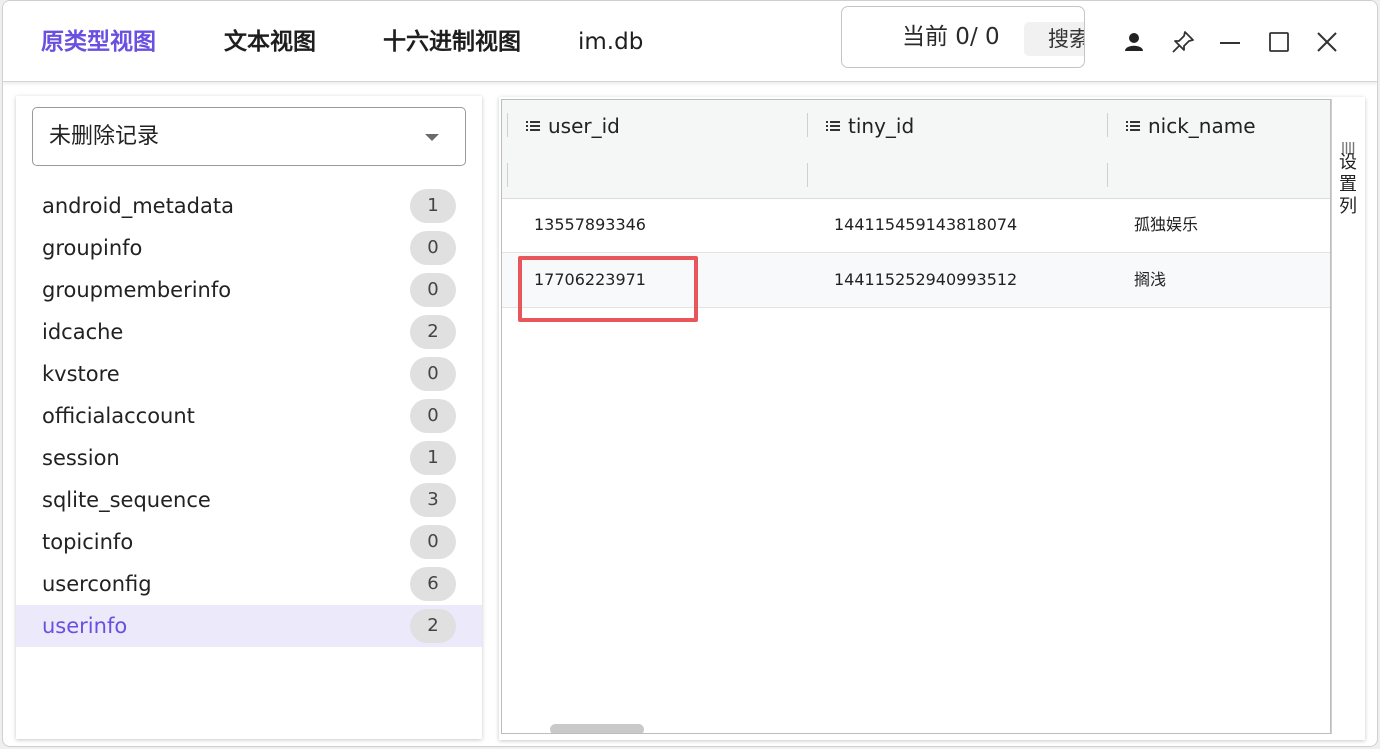 This screenshot has height=749, width=1380. What do you see at coordinates (1347, 416) in the screenshot?
I see `column-settings-panel-toggle: 设置列` at bounding box center [1347, 416].